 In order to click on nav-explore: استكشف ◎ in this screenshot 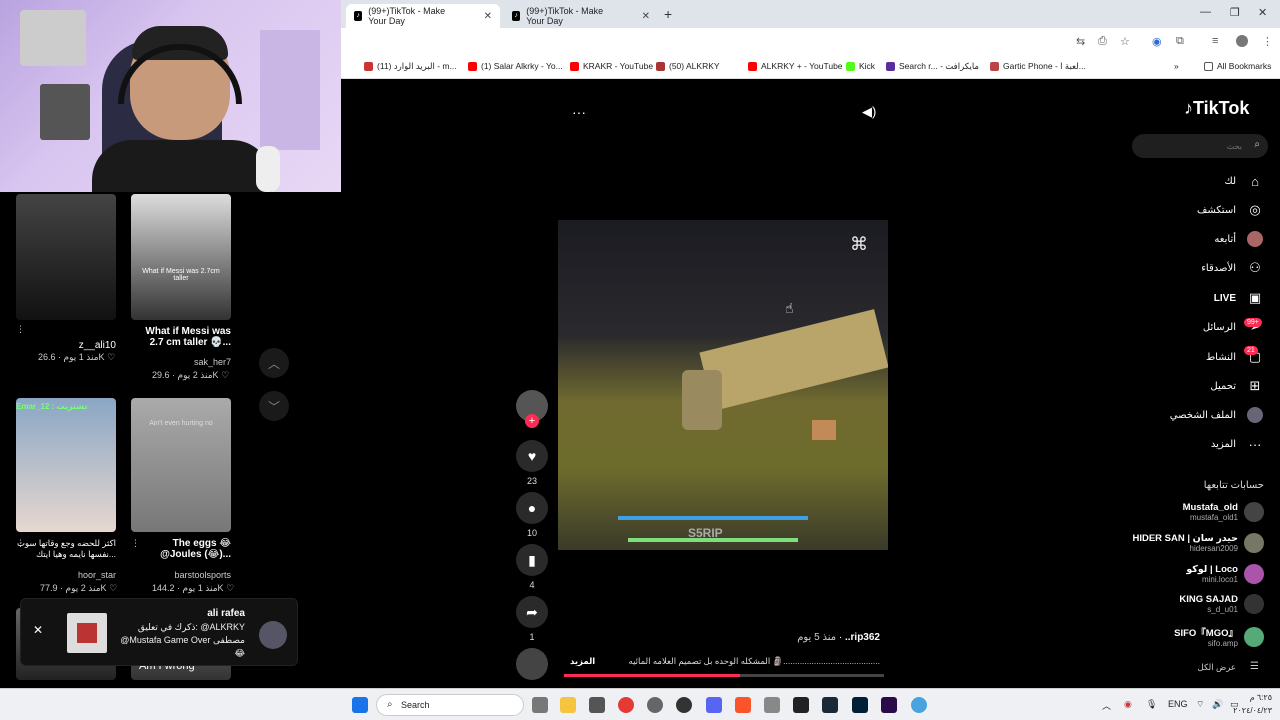, I will do `click(1230, 210)`.